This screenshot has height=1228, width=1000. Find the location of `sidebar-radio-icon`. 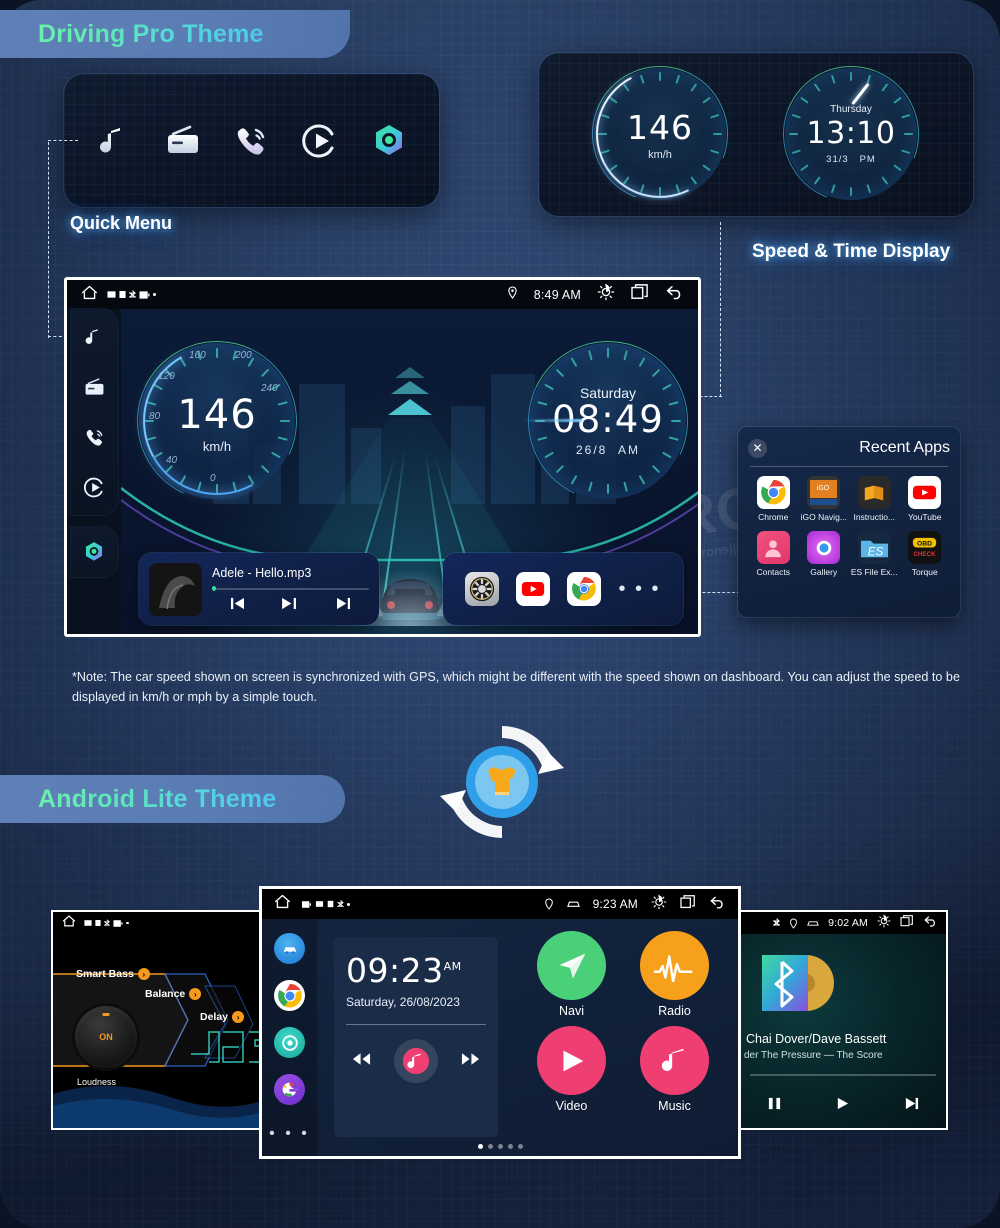

sidebar-radio-icon is located at coordinates (94, 387).